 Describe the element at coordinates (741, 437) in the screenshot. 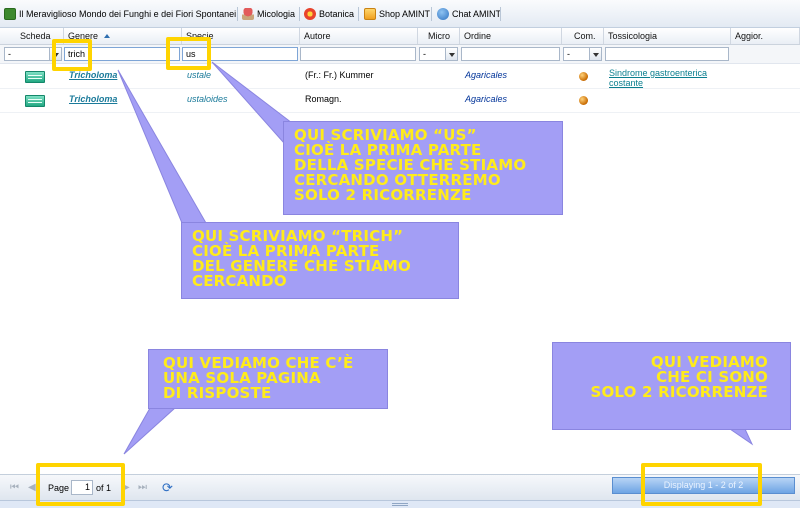

I see `count-callout-pointer` at that location.